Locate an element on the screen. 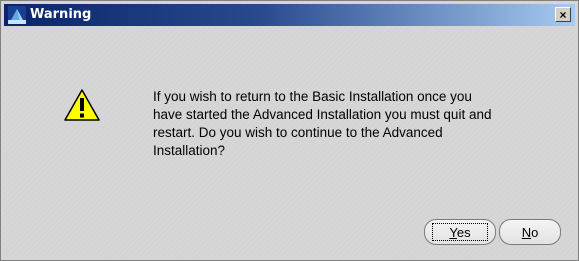  no-button: No is located at coordinates (530, 232).